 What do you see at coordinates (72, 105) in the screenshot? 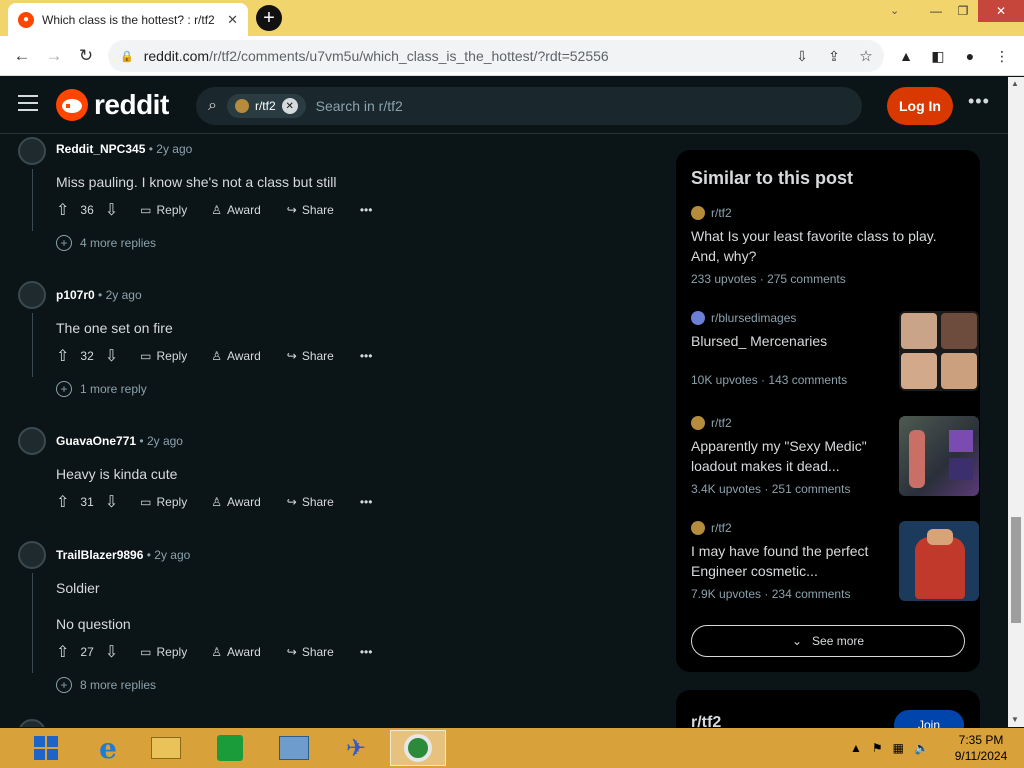
I see `reddit-logo-icon` at bounding box center [72, 105].